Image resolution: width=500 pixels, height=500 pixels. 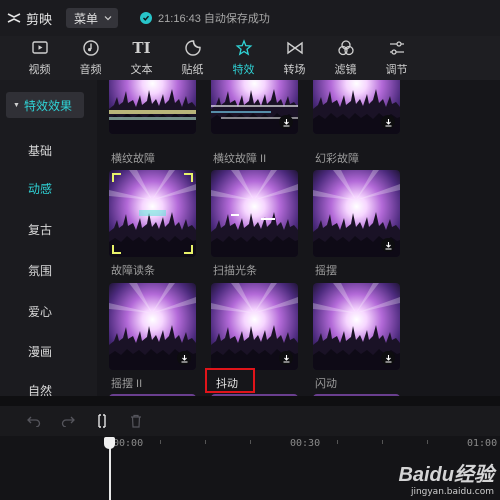 What do you see at coordinates (243, 58) in the screenshot?
I see `tab-effects: 特效` at bounding box center [243, 58].